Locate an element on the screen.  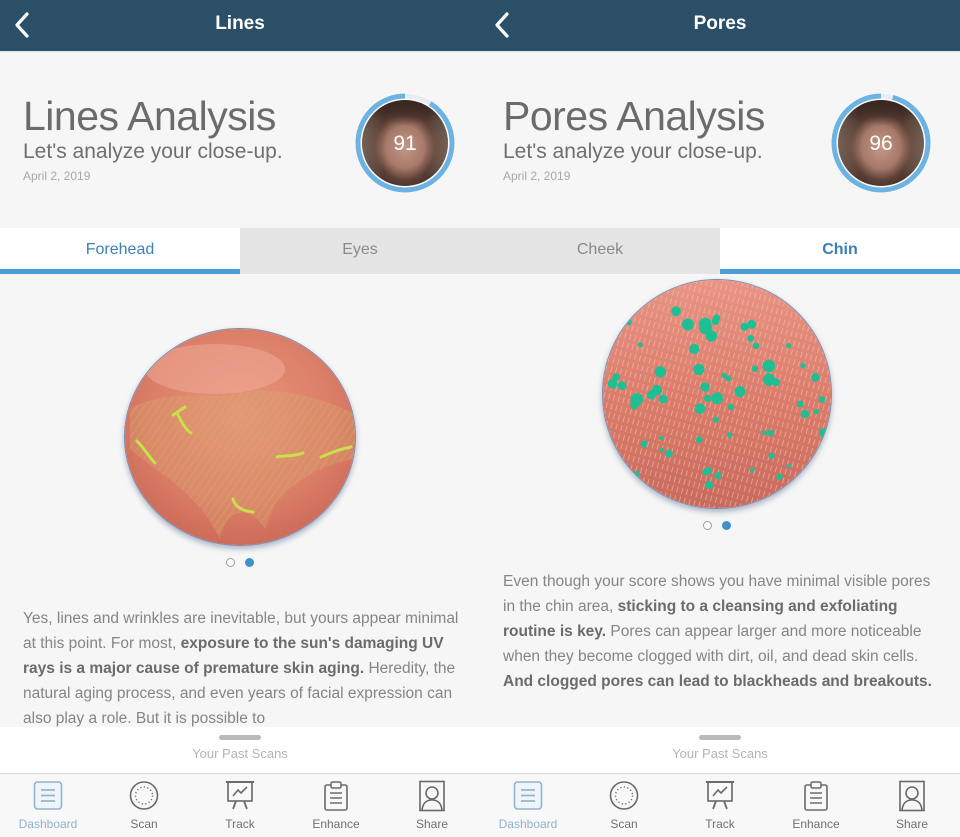
score-value: 96 is located at coordinates (881, 143).